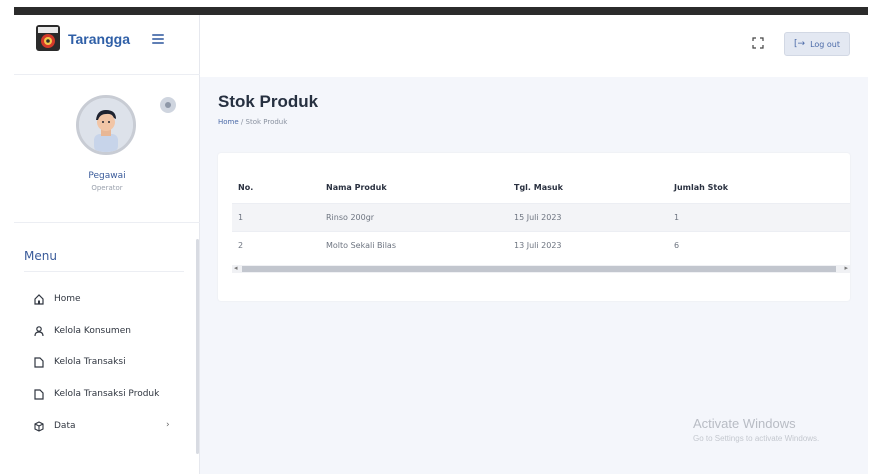 The image size is (882, 474). Describe the element at coordinates (236, 268) in the screenshot. I see `scroll-left-arrow-icon: ◂` at that location.